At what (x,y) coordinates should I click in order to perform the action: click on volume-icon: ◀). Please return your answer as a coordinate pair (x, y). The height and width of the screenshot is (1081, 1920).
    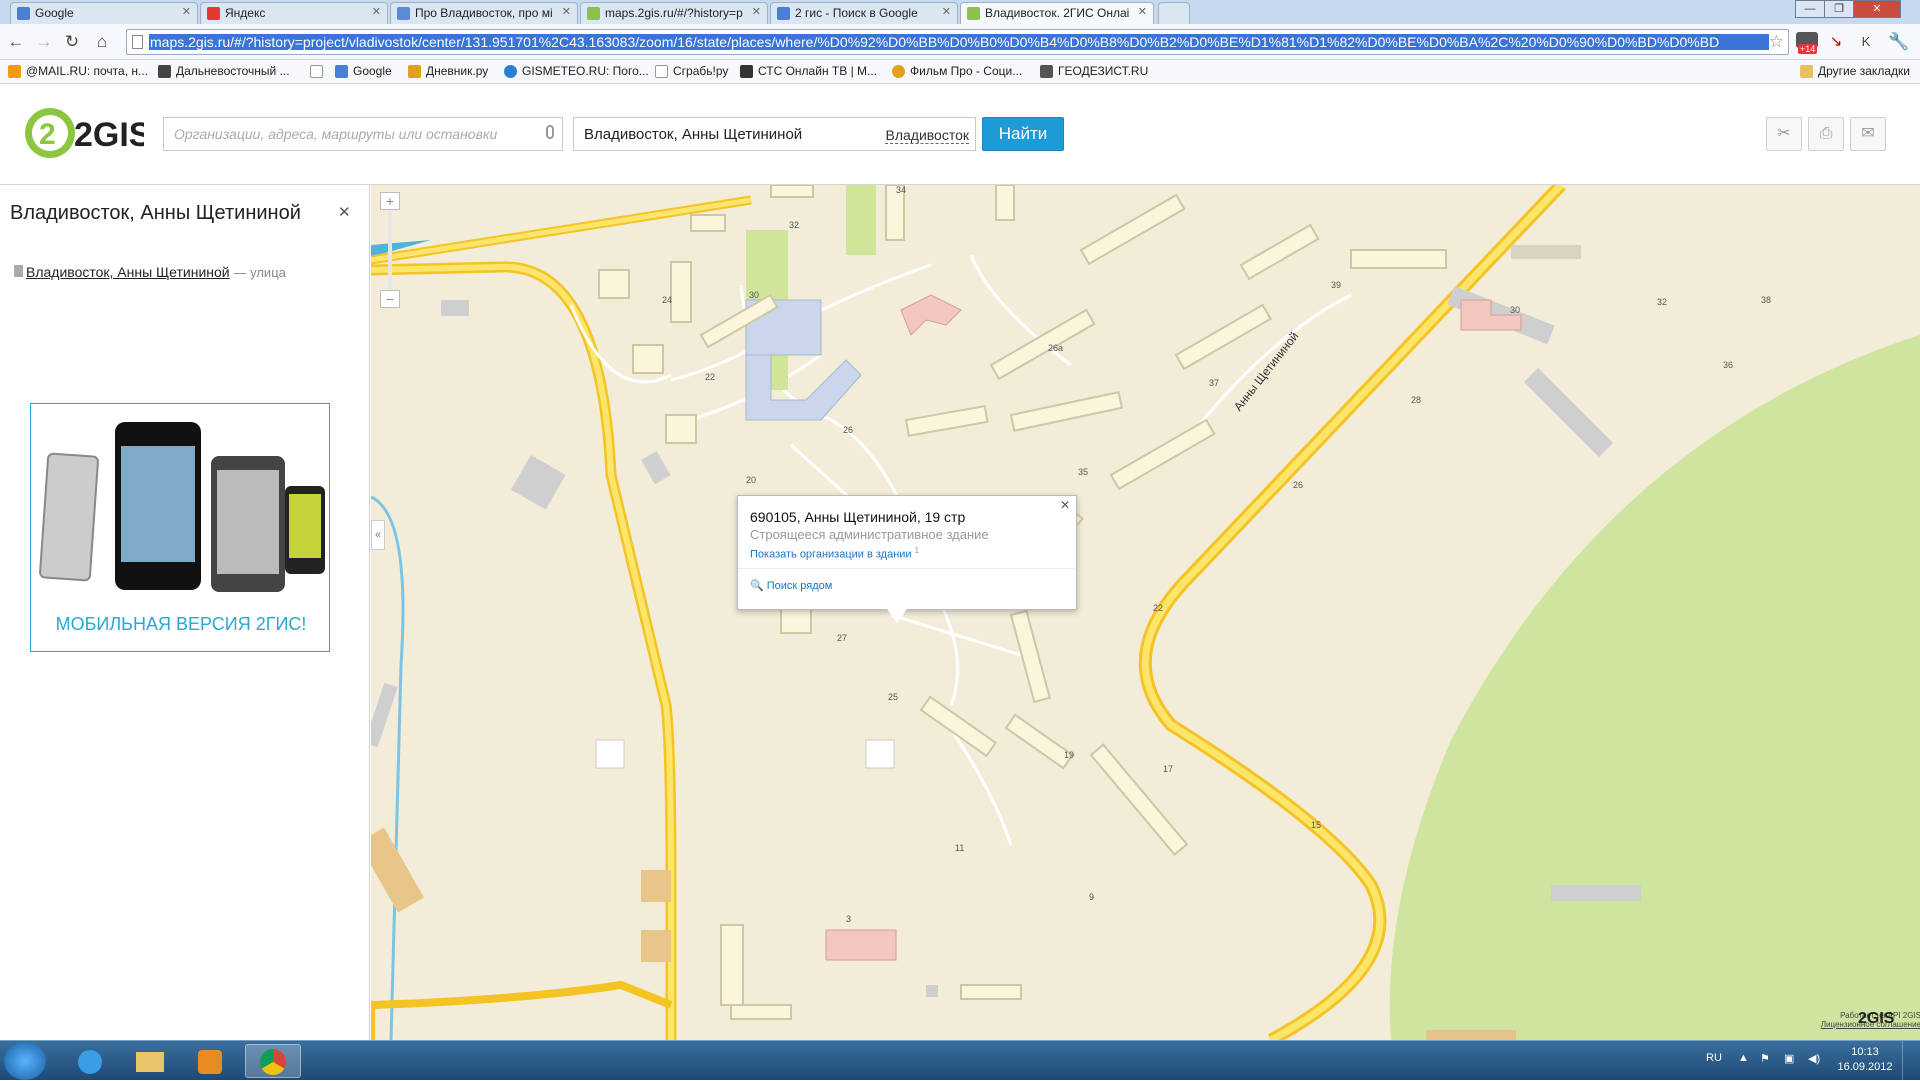
    Looking at the image, I should click on (1814, 1058).